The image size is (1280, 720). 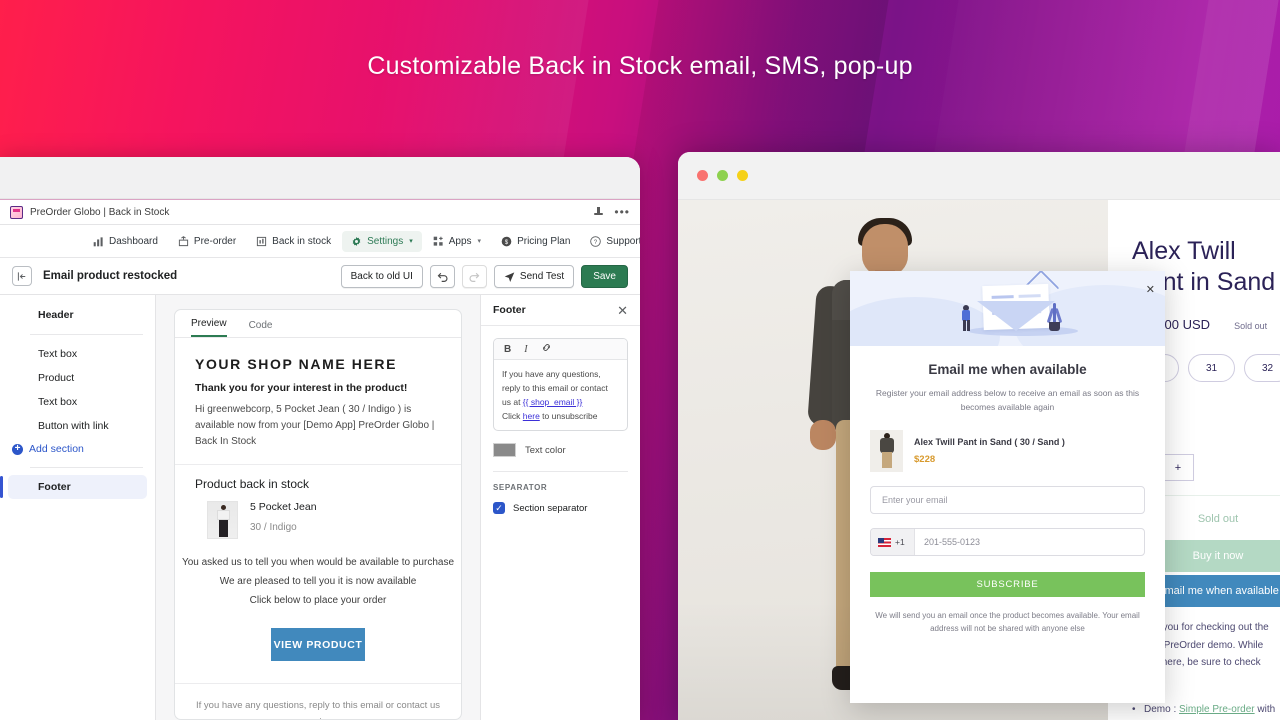 I want to click on send-paper-plane-icon, so click(x=509, y=276).